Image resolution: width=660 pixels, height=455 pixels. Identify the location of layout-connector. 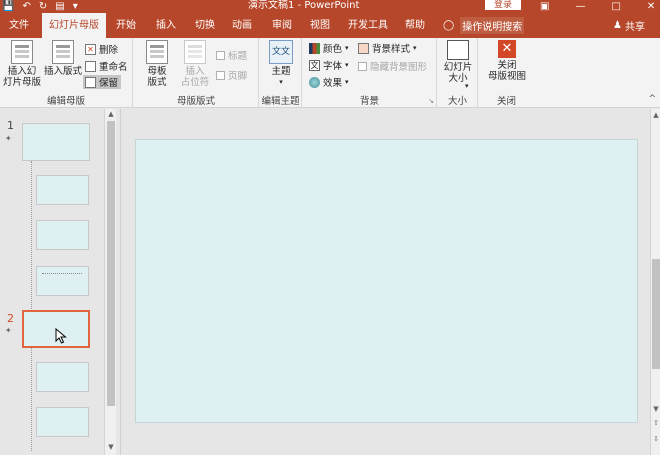
(31, 306).